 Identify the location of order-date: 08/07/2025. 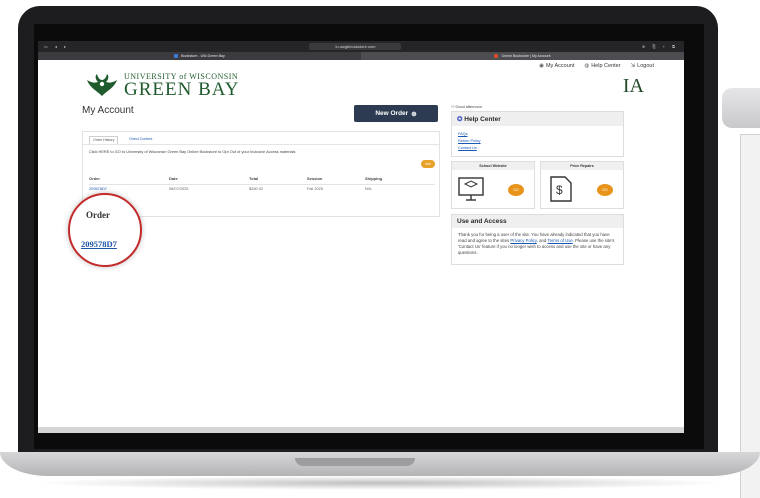
(179, 188).